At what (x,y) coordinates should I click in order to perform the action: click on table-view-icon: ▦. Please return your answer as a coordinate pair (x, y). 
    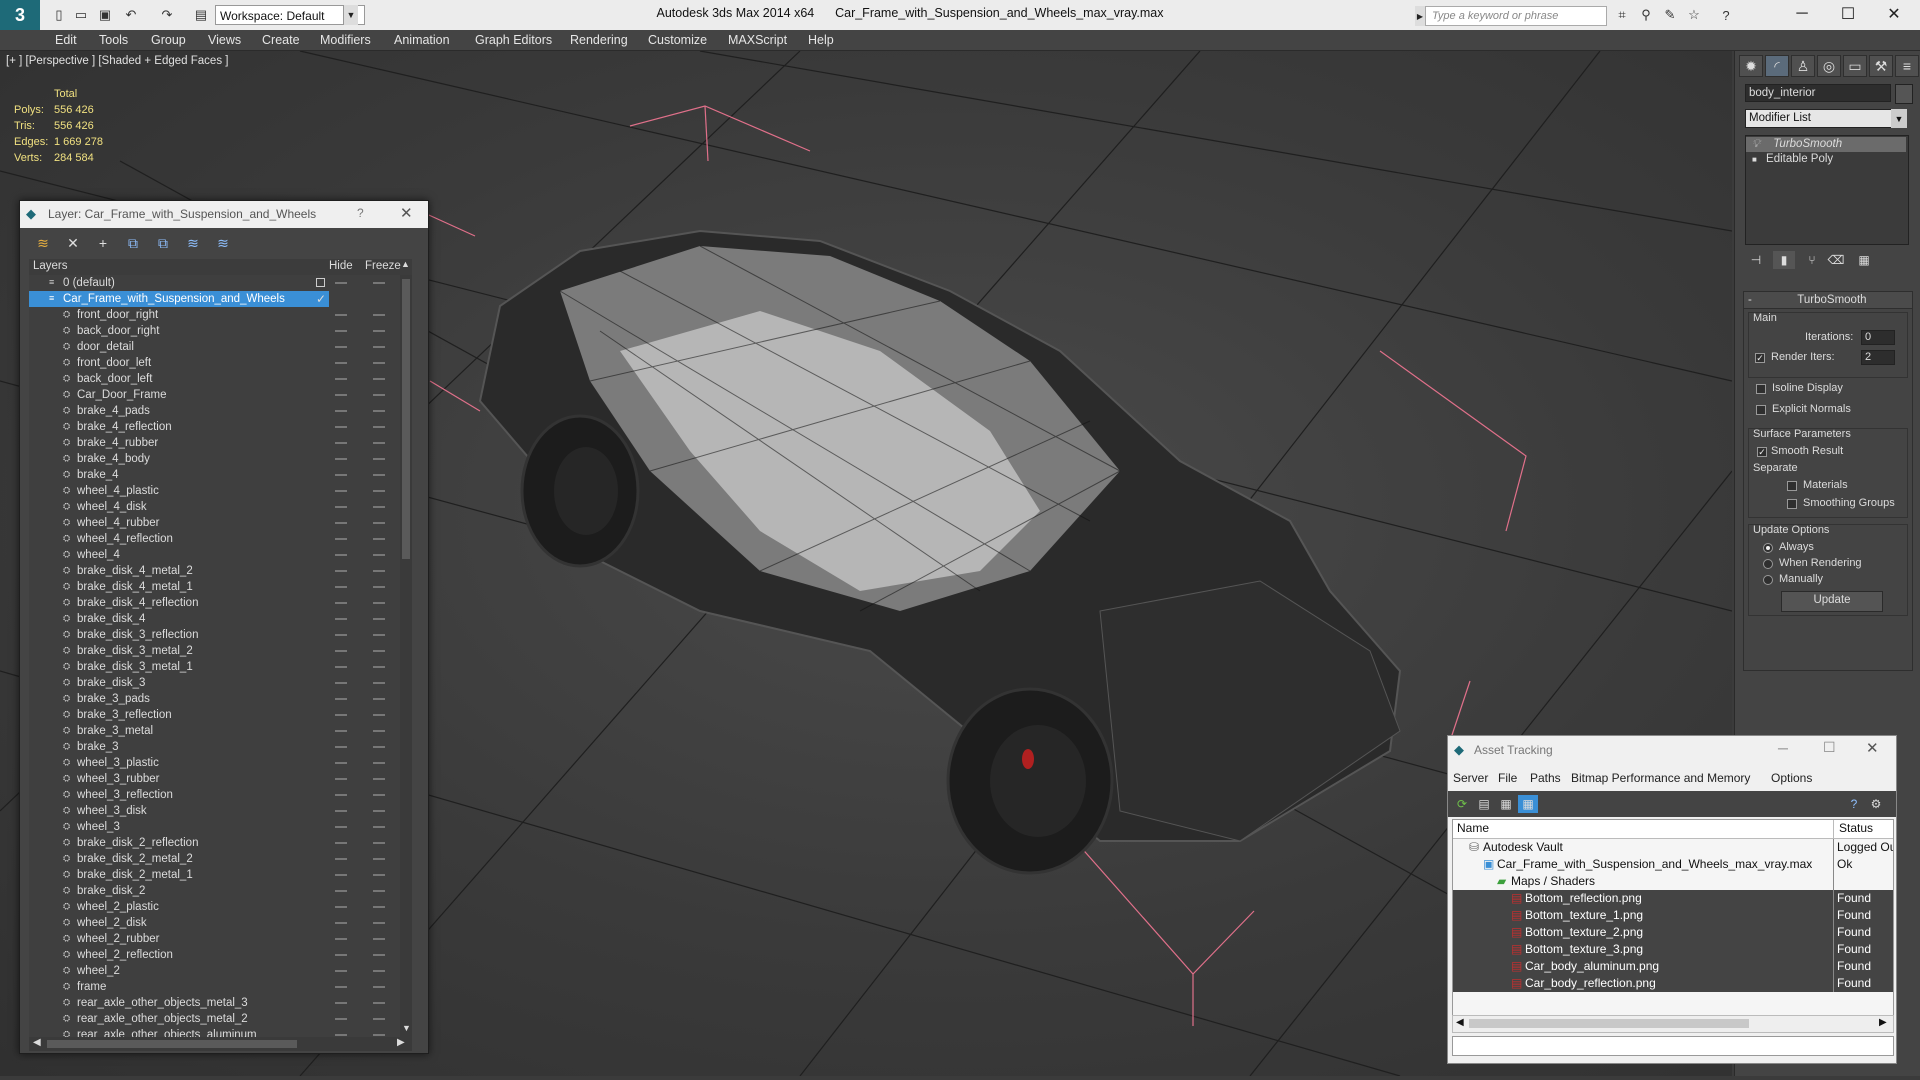
    Looking at the image, I should click on (1528, 804).